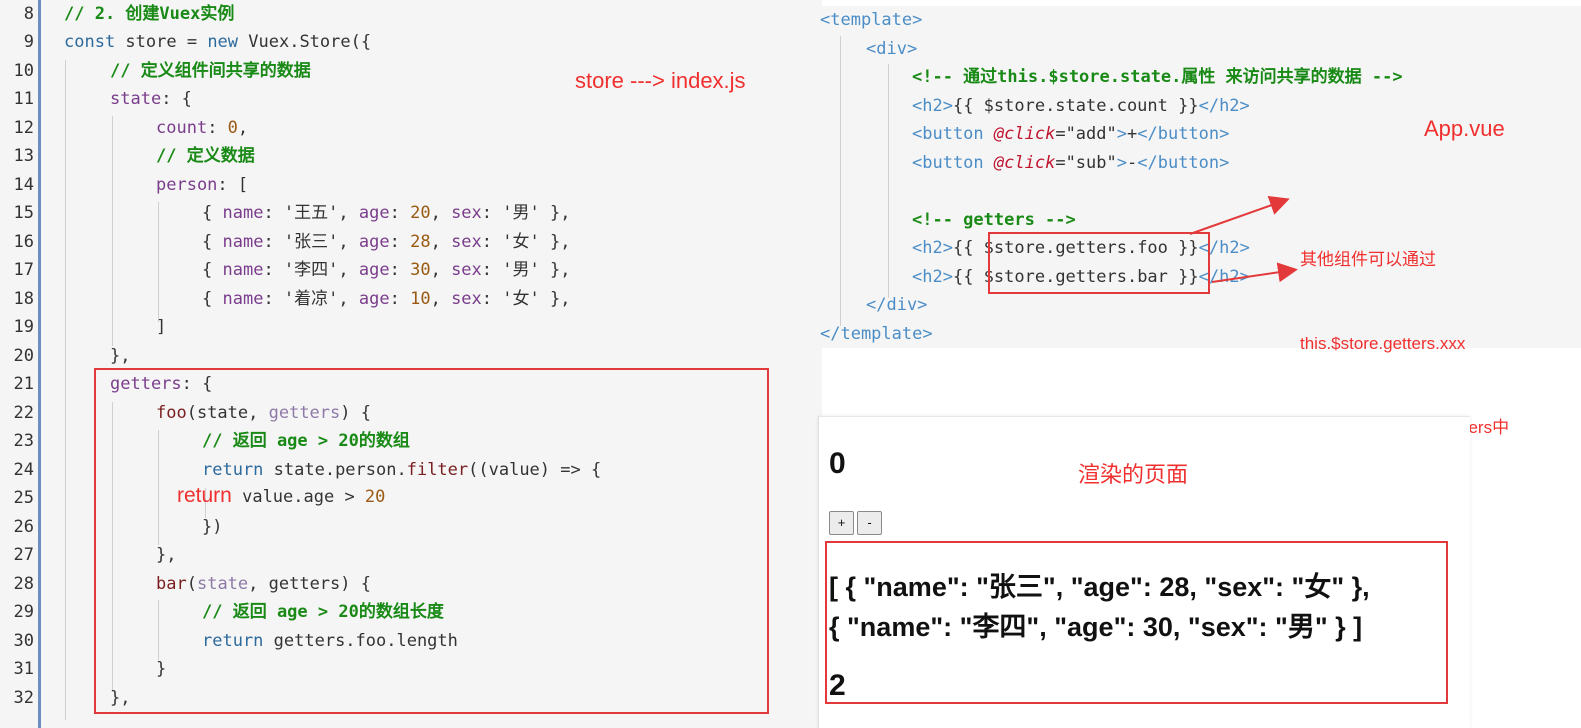 The width and height of the screenshot is (1581, 728). Describe the element at coordinates (120, 356) in the screenshot. I see `code-line-20: },` at that location.